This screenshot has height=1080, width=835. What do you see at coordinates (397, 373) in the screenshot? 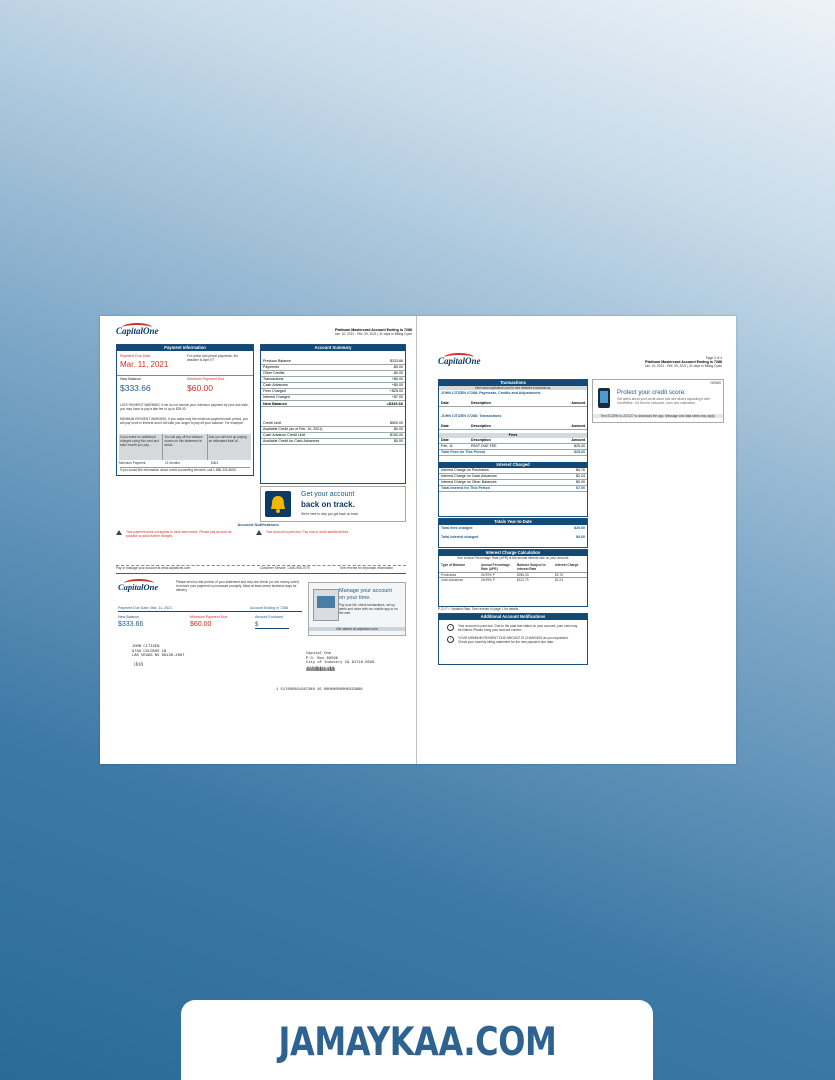
I see `summary-row-value: -$0.00` at bounding box center [397, 373].